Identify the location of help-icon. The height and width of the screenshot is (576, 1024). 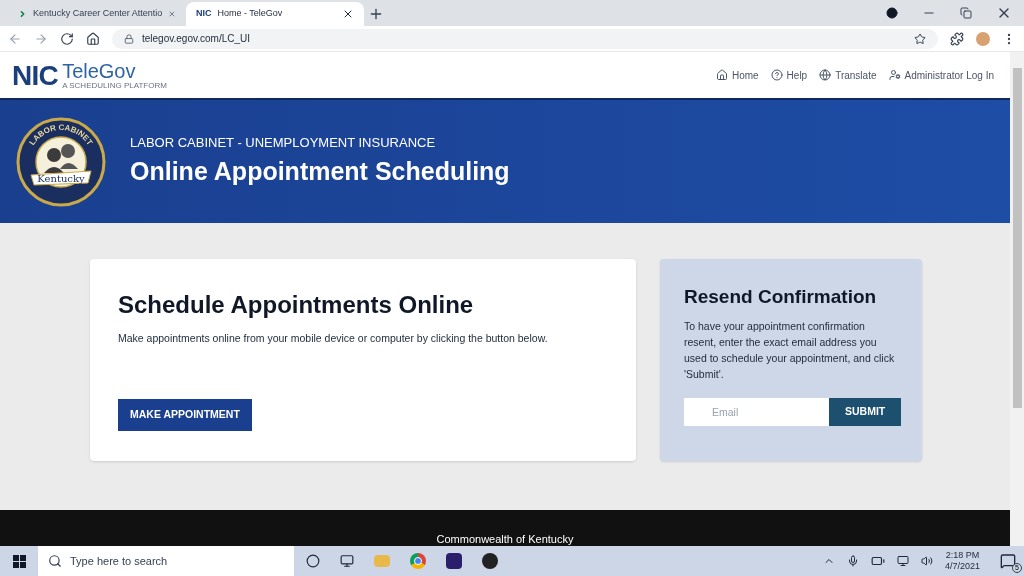
(776, 75).